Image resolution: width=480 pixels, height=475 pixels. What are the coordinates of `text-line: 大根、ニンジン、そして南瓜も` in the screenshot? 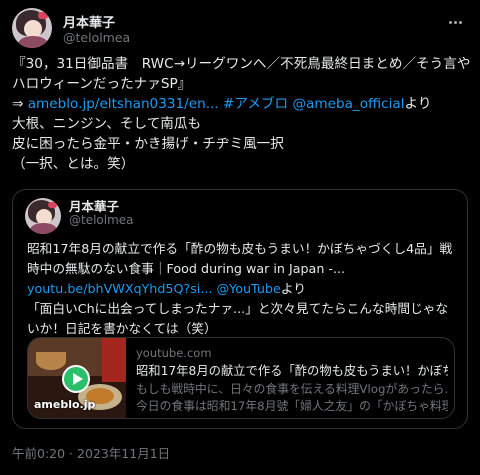 It's located at (241, 124).